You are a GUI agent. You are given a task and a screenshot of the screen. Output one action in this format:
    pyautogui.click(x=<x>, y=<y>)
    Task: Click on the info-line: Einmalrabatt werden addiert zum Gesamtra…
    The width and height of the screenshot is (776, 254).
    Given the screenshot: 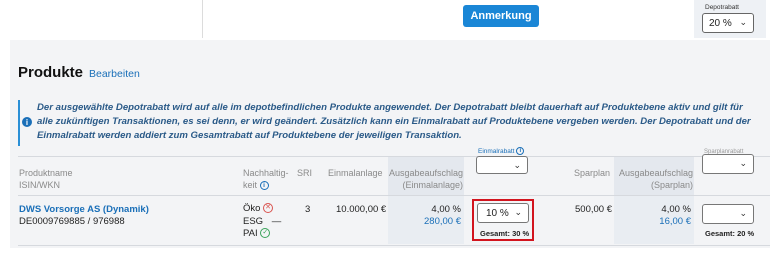 What is the action you would take?
    pyautogui.click(x=249, y=135)
    